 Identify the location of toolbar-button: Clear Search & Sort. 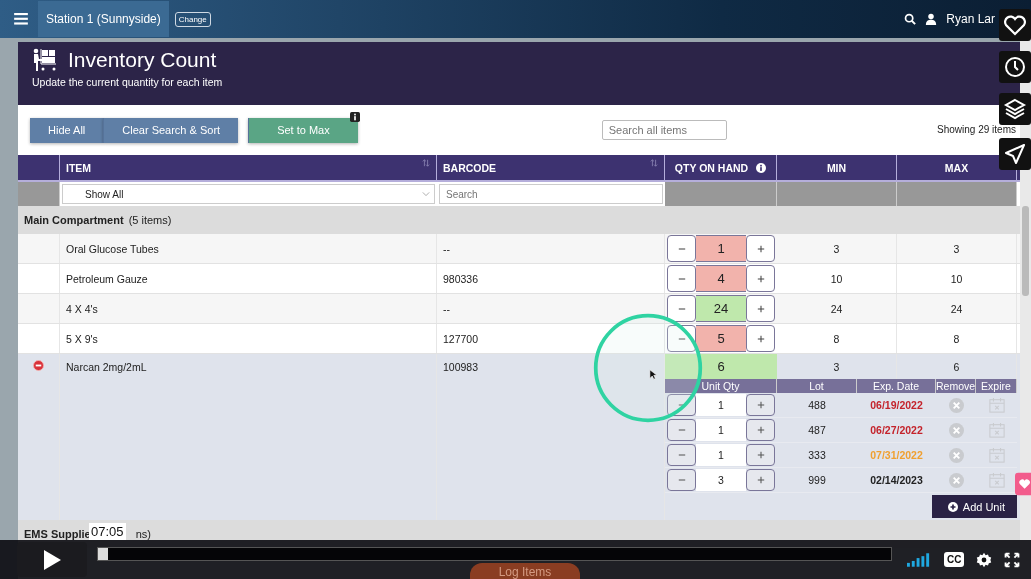
(171, 130).